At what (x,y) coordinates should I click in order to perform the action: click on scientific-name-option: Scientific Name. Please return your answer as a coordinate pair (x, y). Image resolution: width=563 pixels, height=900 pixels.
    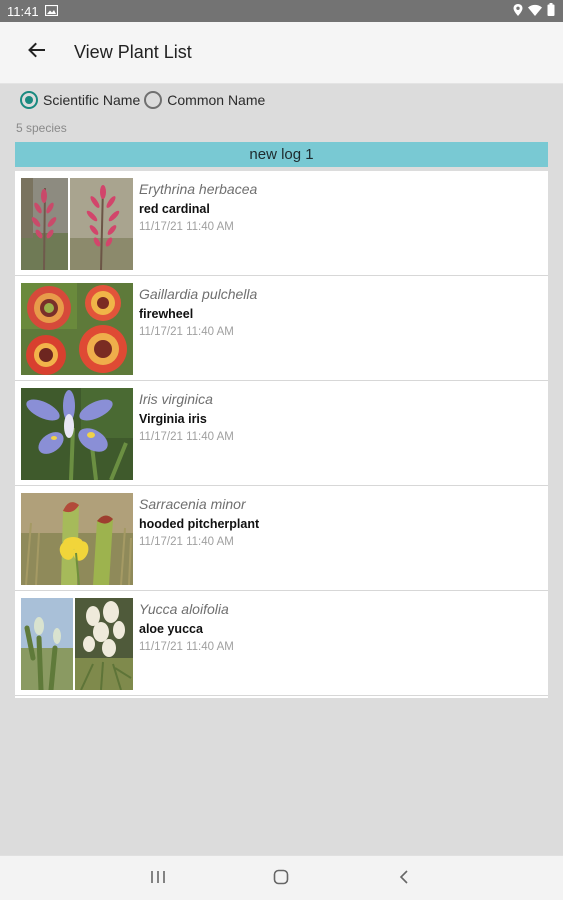
    Looking at the image, I should click on (80, 100).